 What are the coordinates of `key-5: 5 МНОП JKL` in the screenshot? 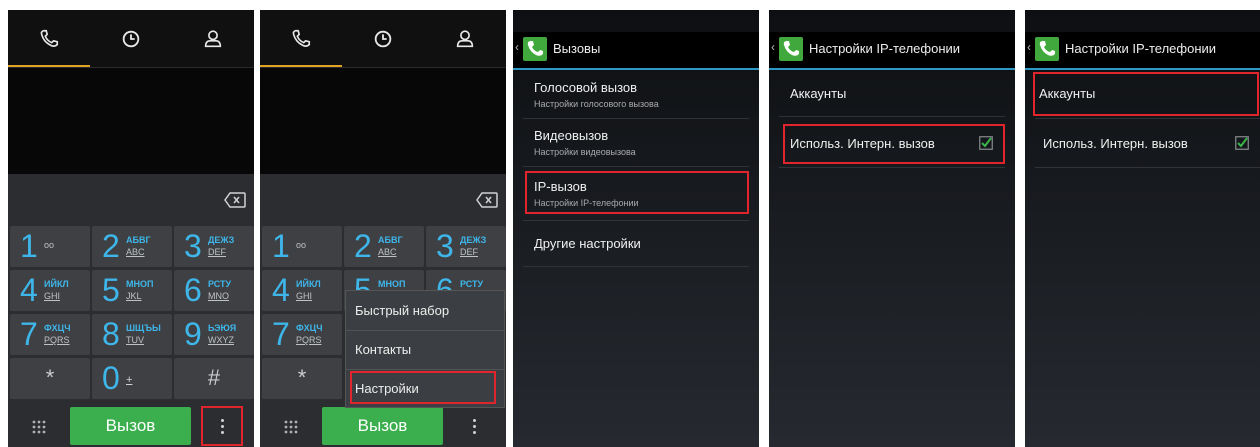 It's located at (132, 290).